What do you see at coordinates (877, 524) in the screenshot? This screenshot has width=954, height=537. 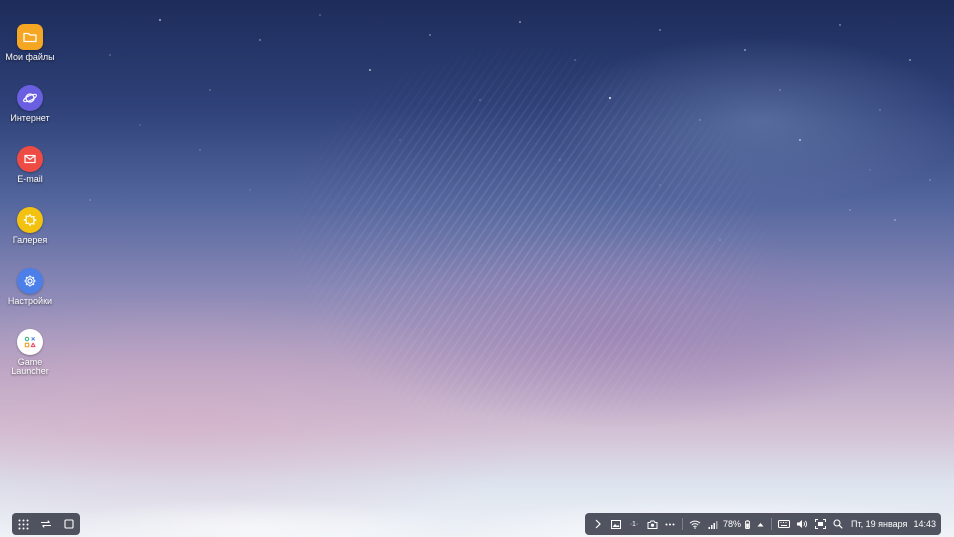 I see `date-label: Пт, 19 января` at bounding box center [877, 524].